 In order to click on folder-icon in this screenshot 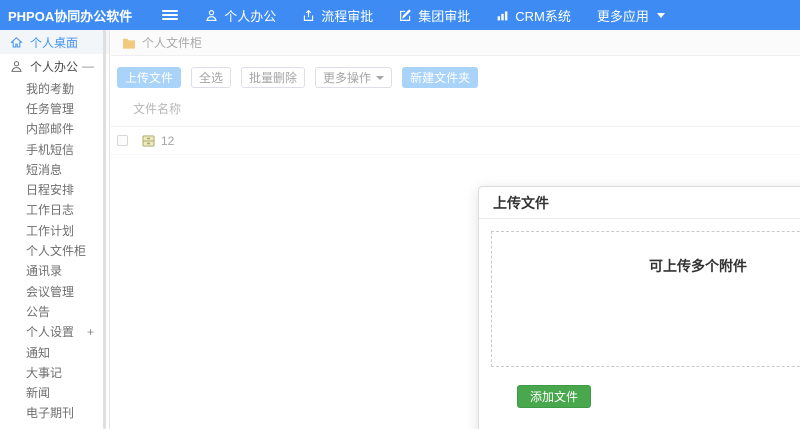, I will do `click(129, 43)`.